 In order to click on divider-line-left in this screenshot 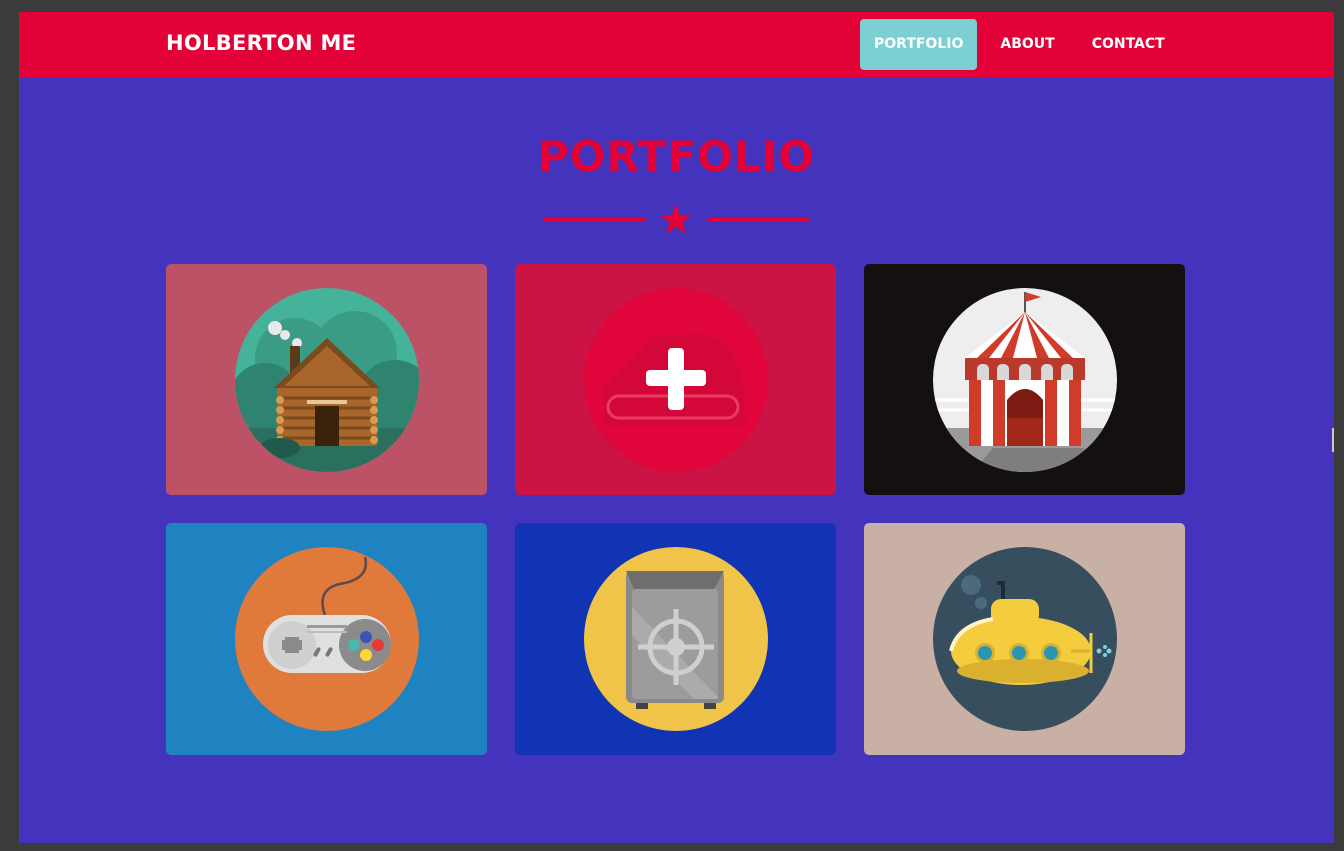, I will do `click(594, 219)`.